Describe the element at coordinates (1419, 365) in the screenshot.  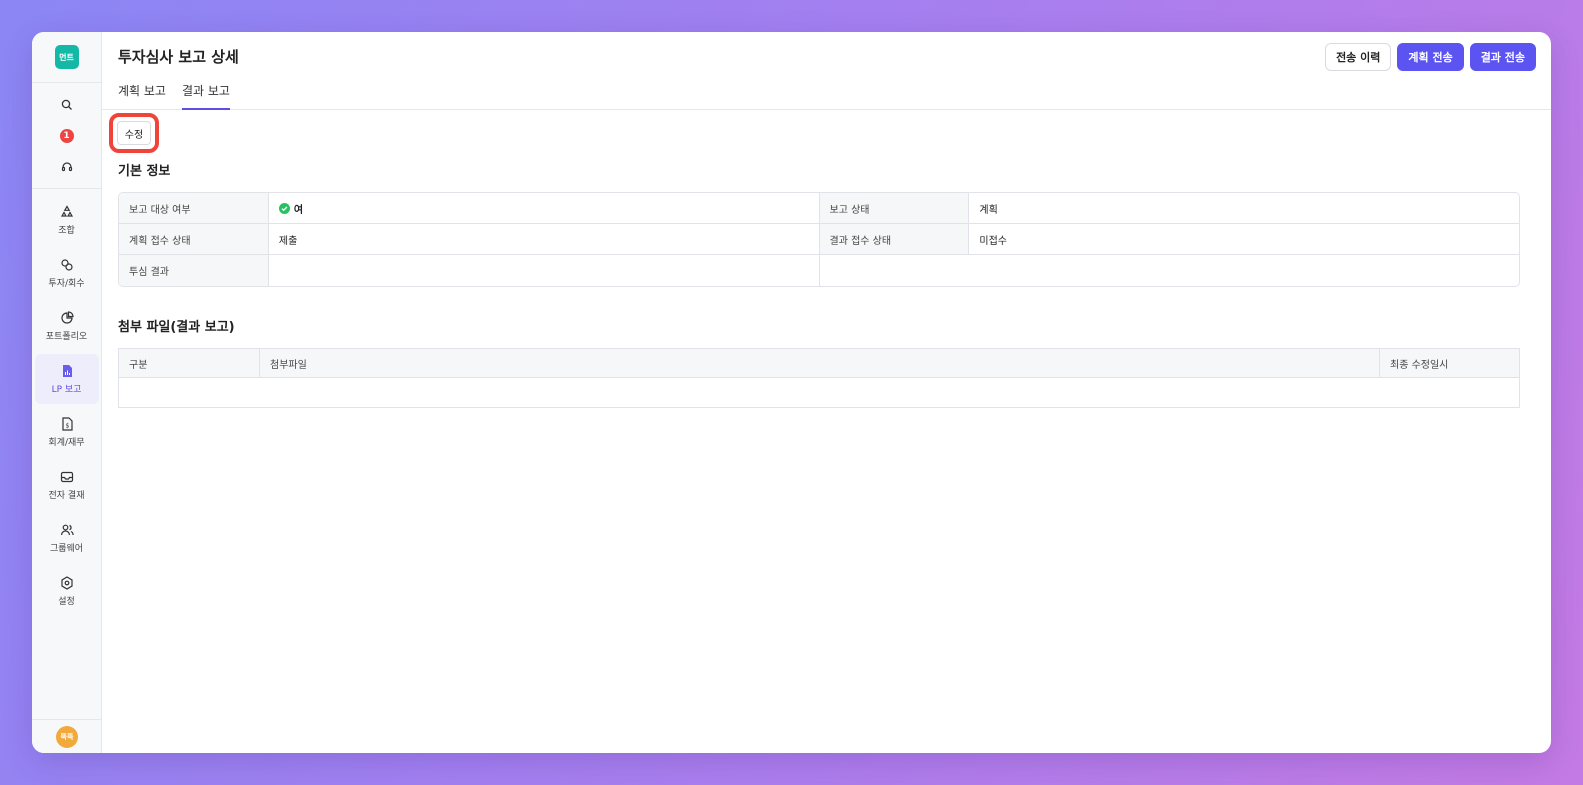
I see `column-header-modified: 최종 수정일시` at that location.